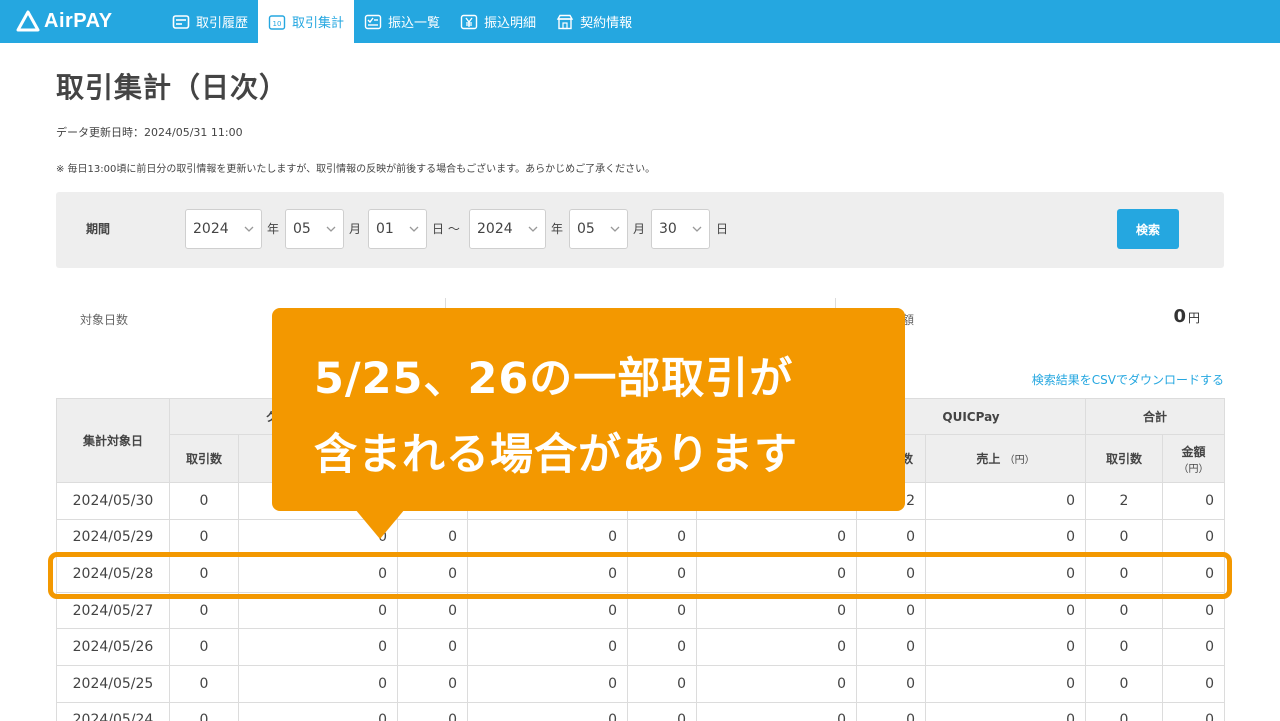 The width and height of the screenshot is (1280, 721). I want to click on to-day-select: 30, so click(680, 229).